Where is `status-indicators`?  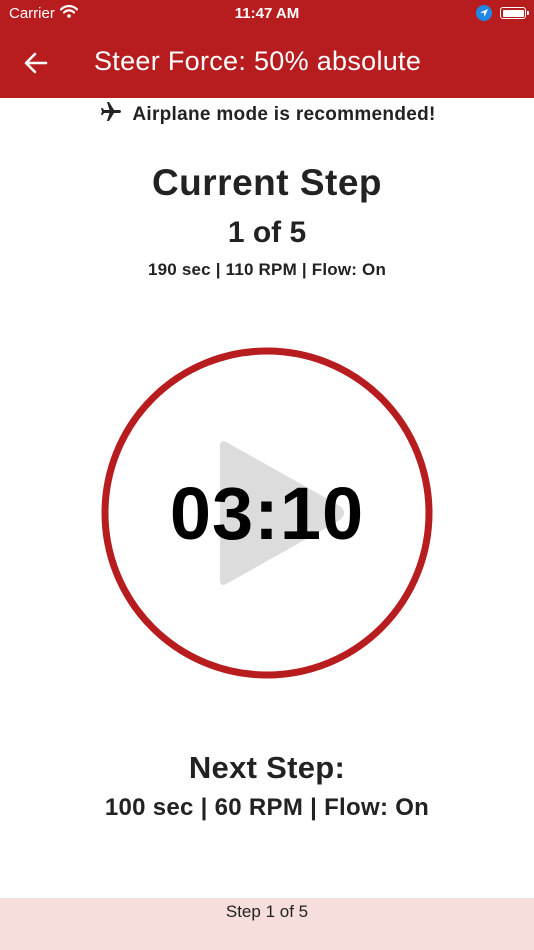
status-indicators is located at coordinates (502, 13).